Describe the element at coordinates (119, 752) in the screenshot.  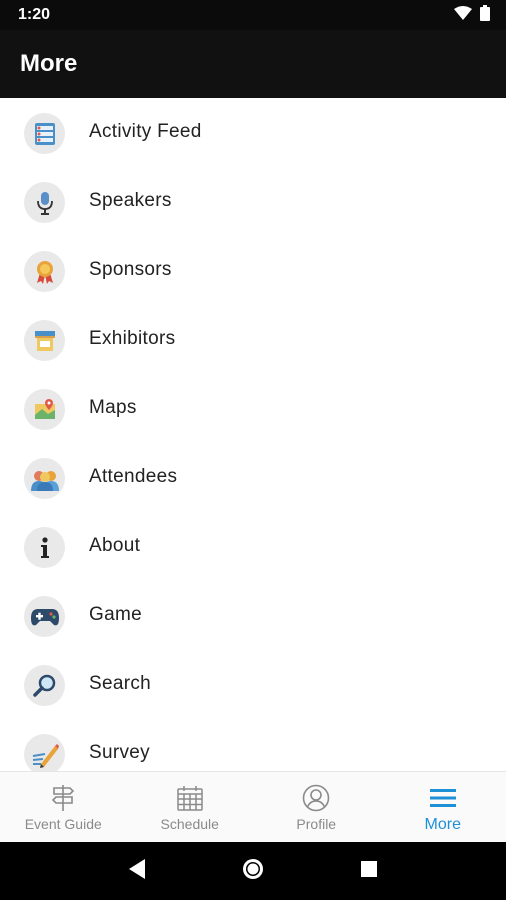
I see `menu-item-label: Survey` at that location.